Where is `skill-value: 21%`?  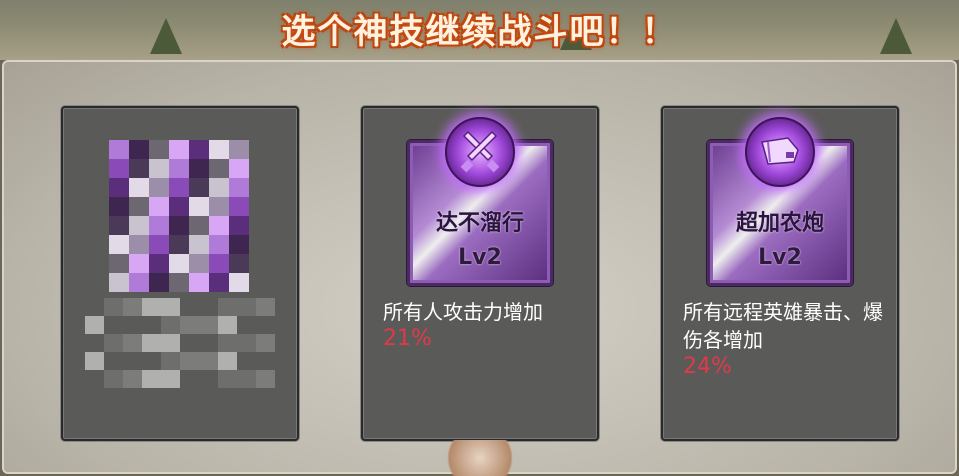 skill-value: 21% is located at coordinates (407, 338).